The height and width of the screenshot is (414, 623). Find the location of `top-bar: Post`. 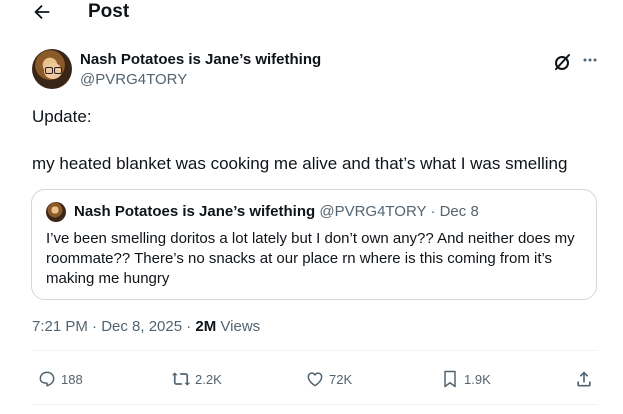

top-bar: Post is located at coordinates (311, 14).